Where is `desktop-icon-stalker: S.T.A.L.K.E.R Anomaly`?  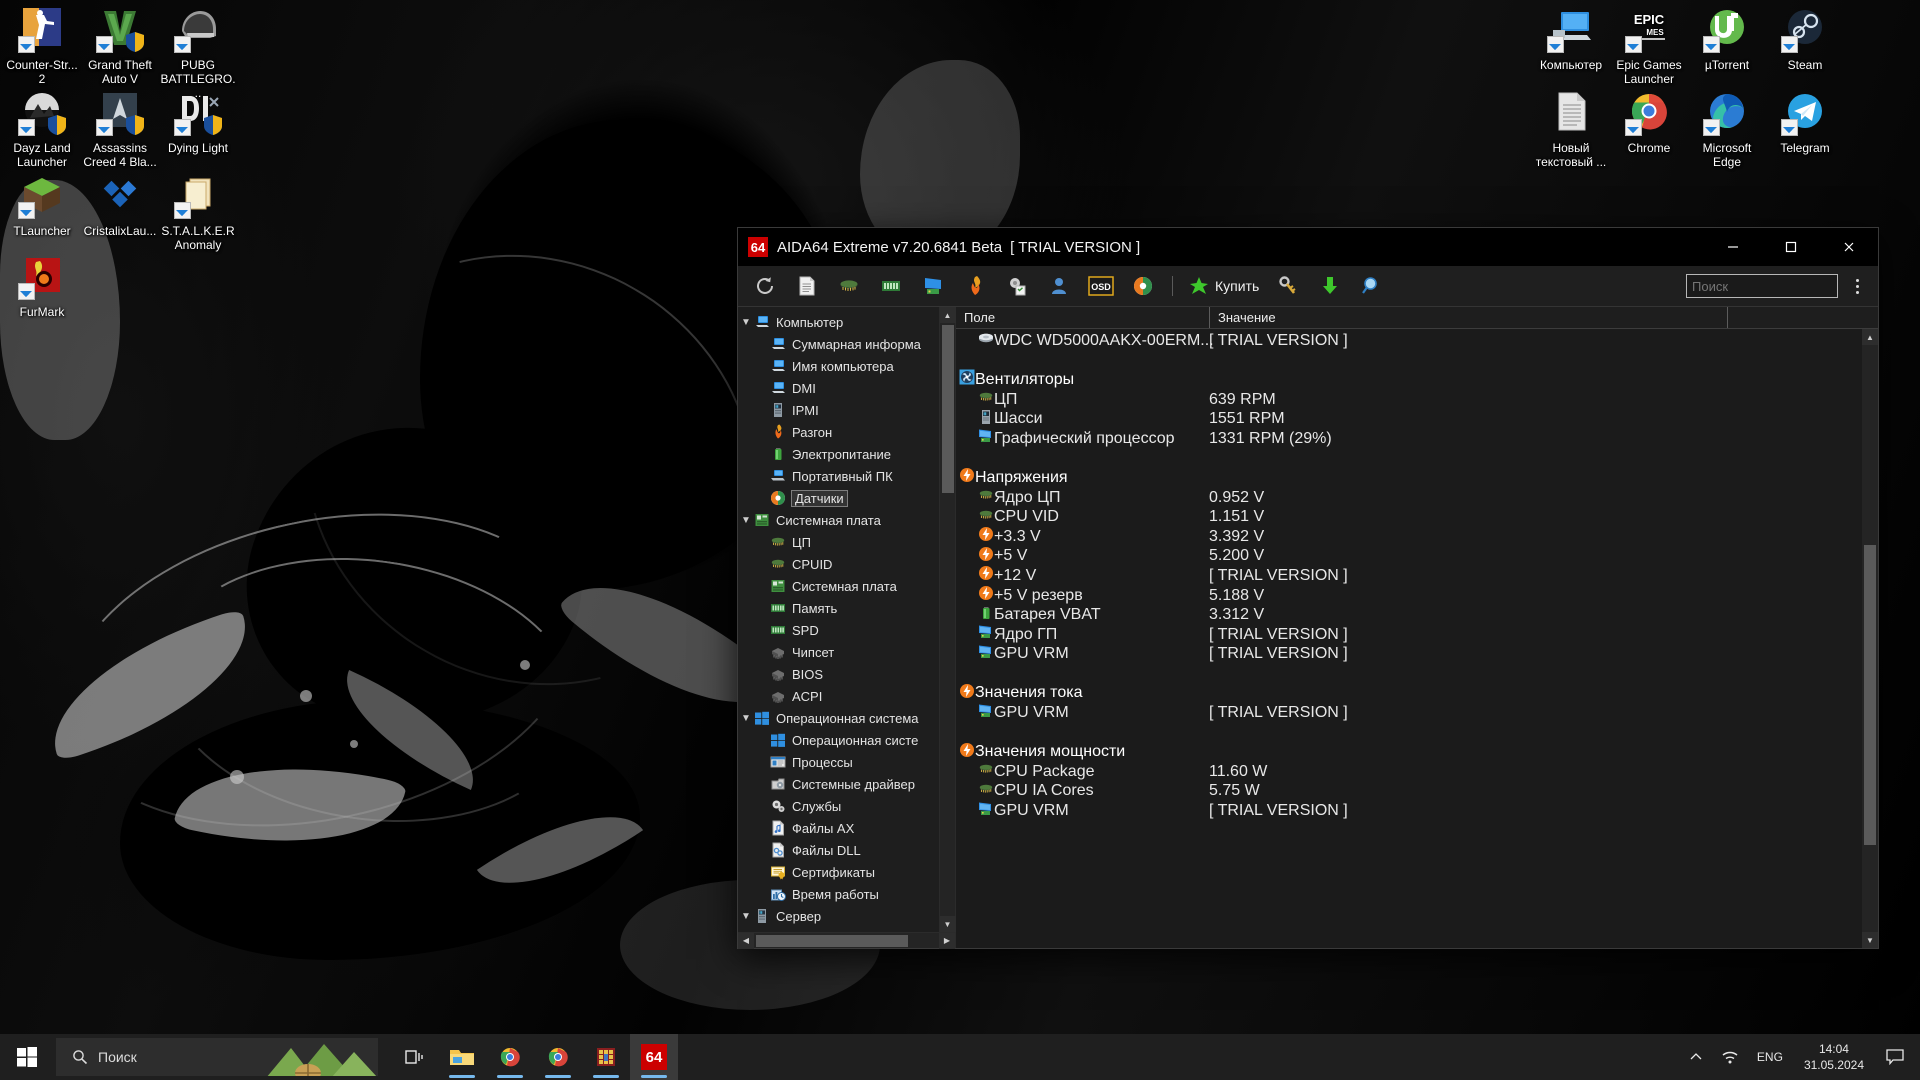 desktop-icon-stalker: S.T.A.L.K.E.R Anomaly is located at coordinates (198, 211).